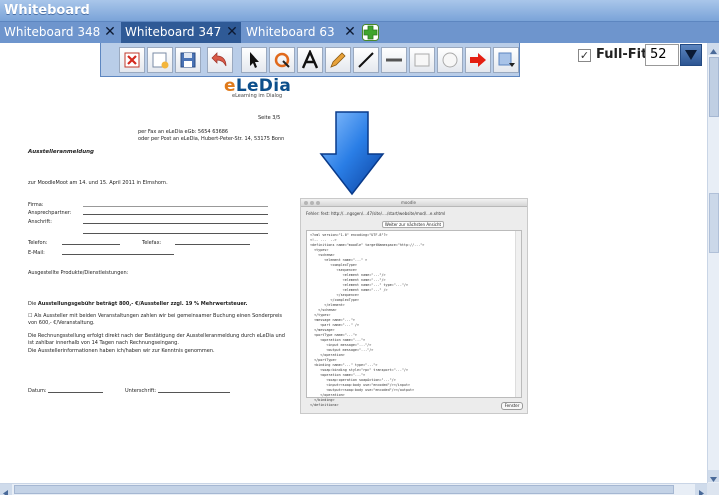  What do you see at coordinates (713, 489) in the screenshot?
I see `scrollbar-corner` at bounding box center [713, 489].